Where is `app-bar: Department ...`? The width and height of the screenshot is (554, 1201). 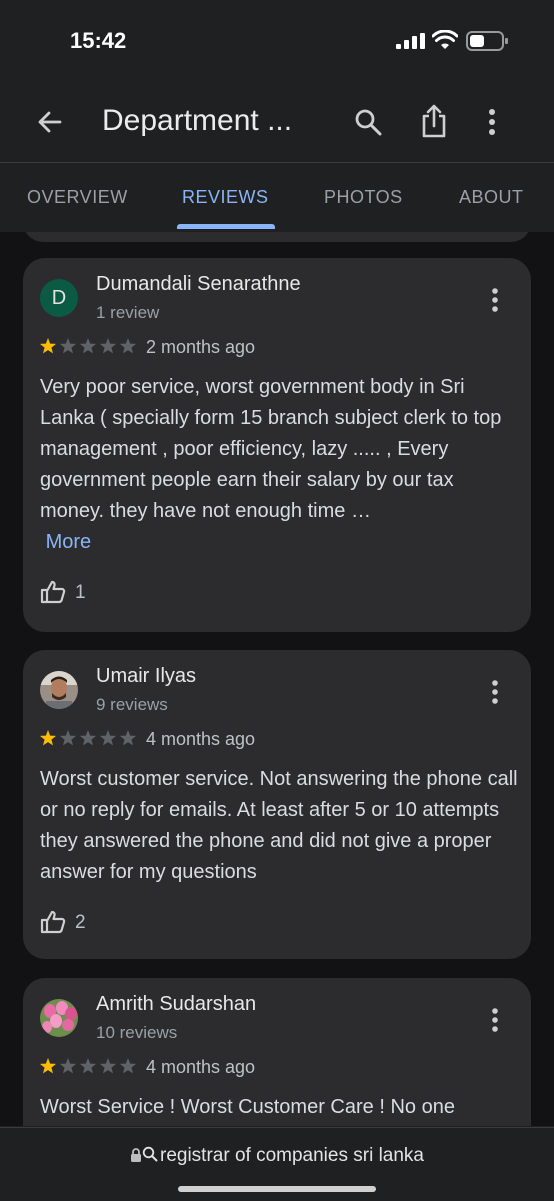 app-bar: Department ... is located at coordinates (277, 123).